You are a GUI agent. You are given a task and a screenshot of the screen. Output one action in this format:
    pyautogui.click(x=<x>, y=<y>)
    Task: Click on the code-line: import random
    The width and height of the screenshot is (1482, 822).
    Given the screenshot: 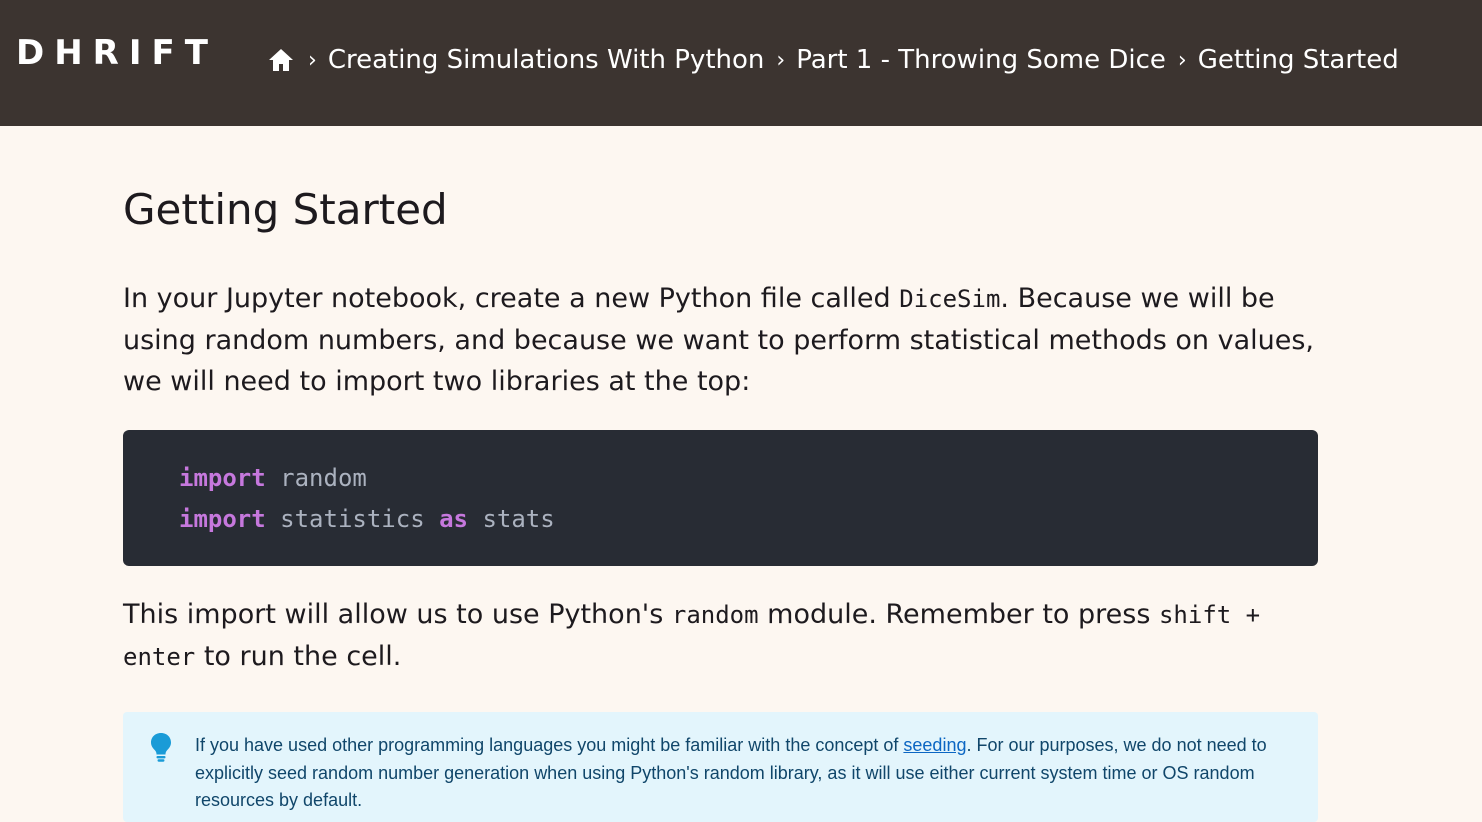 What is the action you would take?
    pyautogui.click(x=720, y=478)
    